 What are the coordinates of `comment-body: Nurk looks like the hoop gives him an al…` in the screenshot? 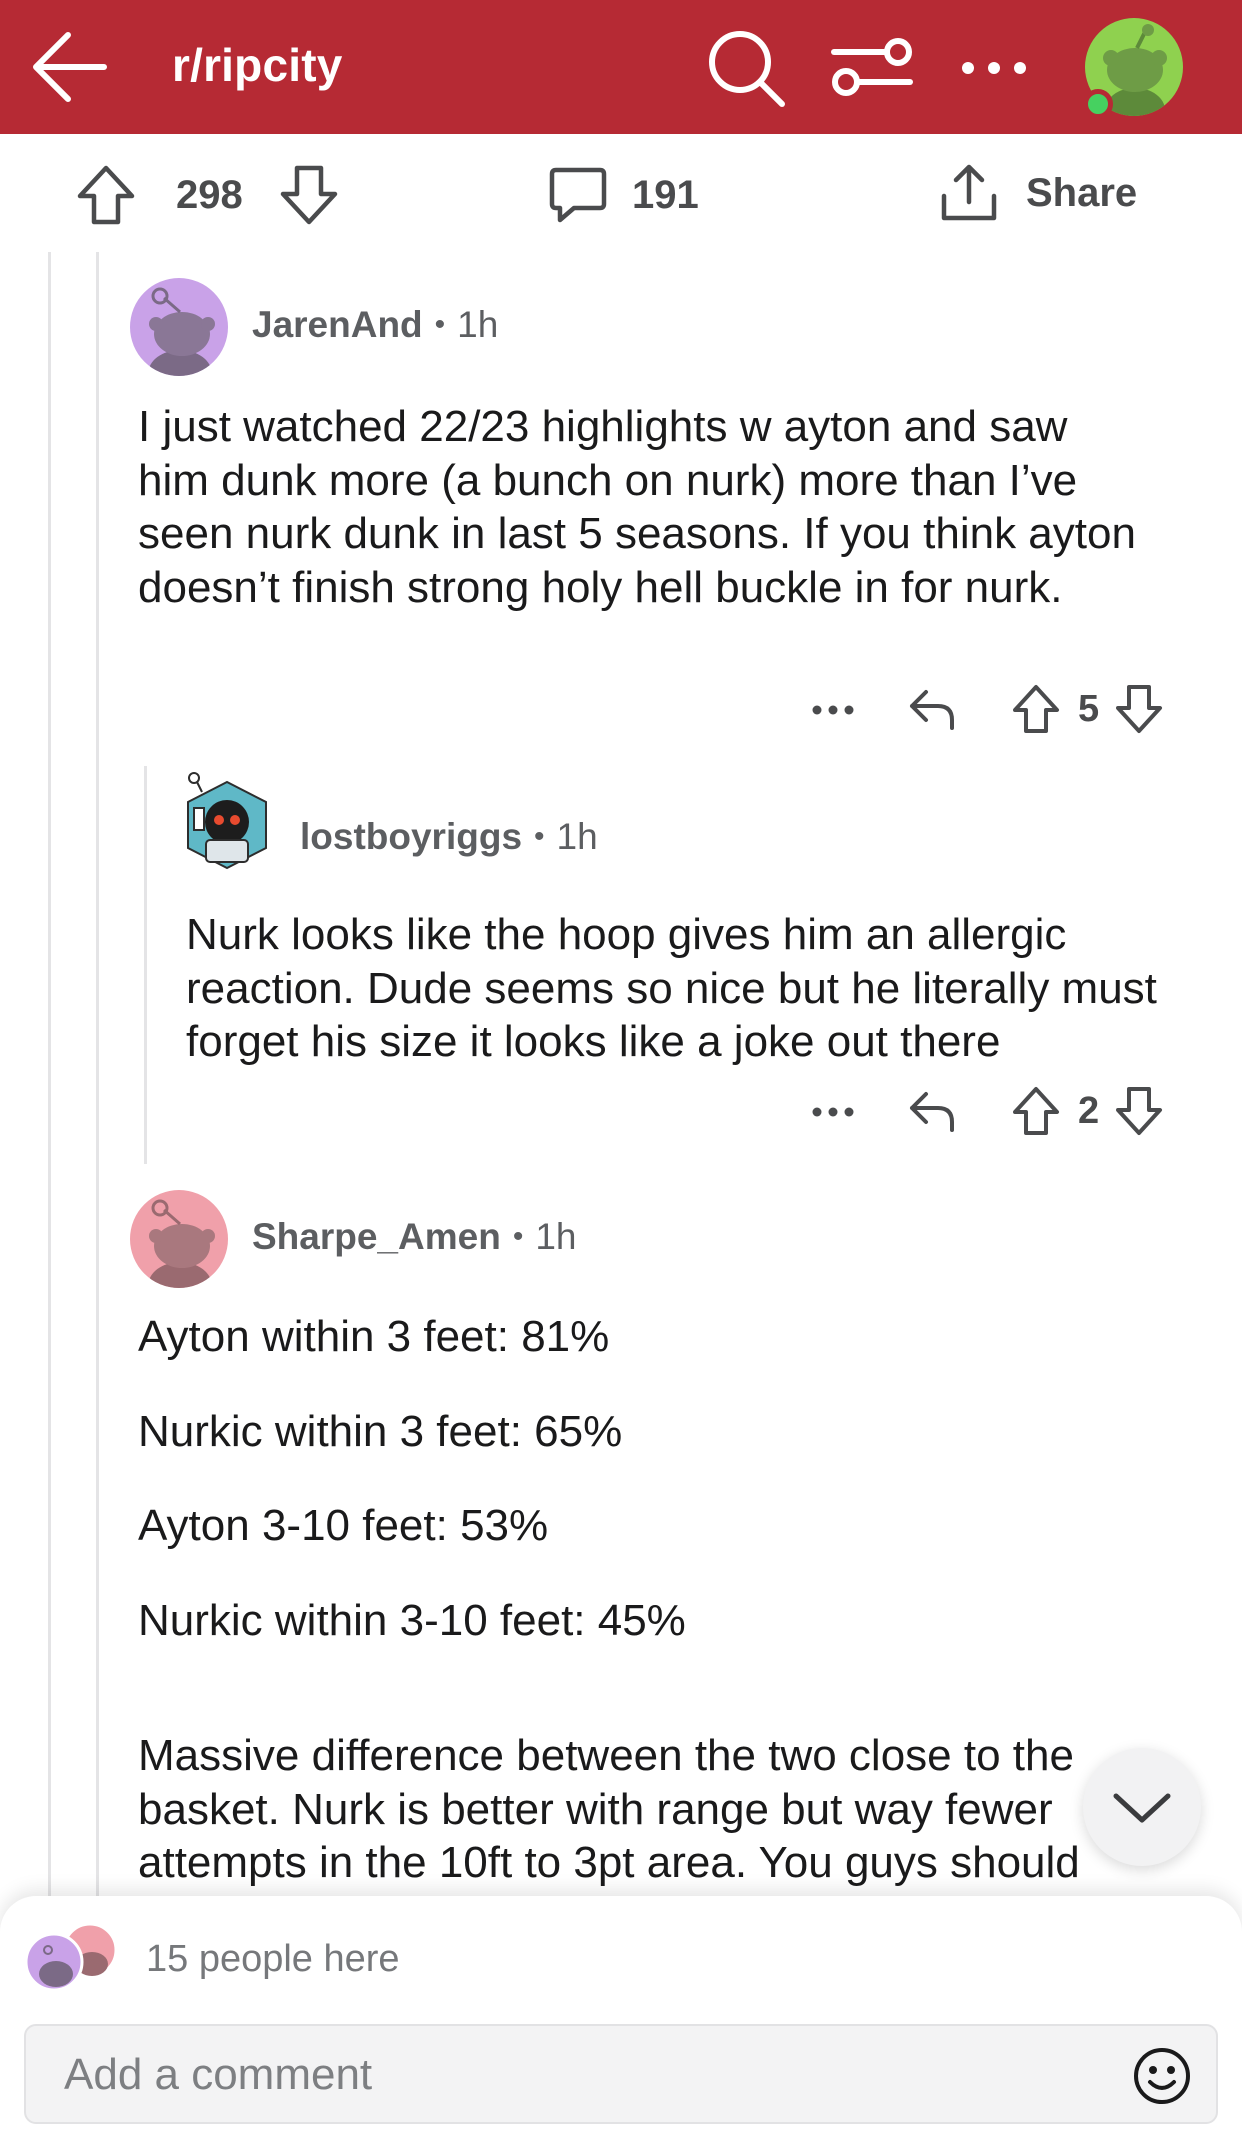 It's located at (671, 988).